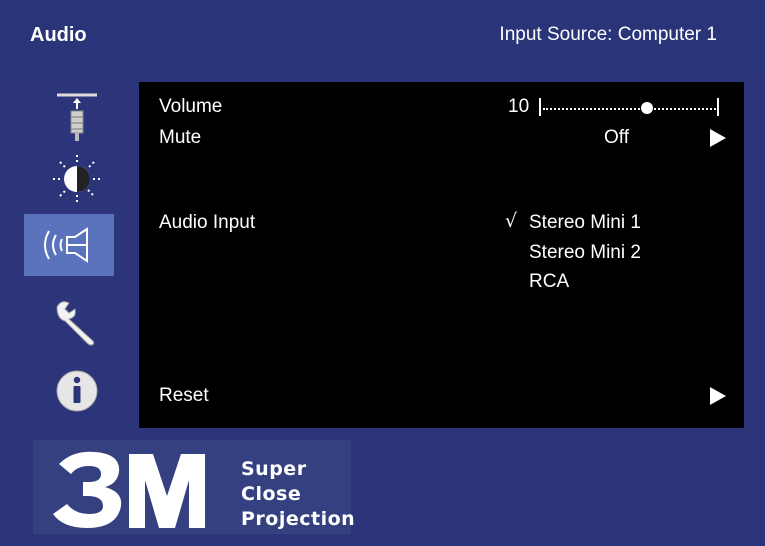 The height and width of the screenshot is (546, 765). What do you see at coordinates (58, 35) in the screenshot?
I see `menu-title: Audio` at bounding box center [58, 35].